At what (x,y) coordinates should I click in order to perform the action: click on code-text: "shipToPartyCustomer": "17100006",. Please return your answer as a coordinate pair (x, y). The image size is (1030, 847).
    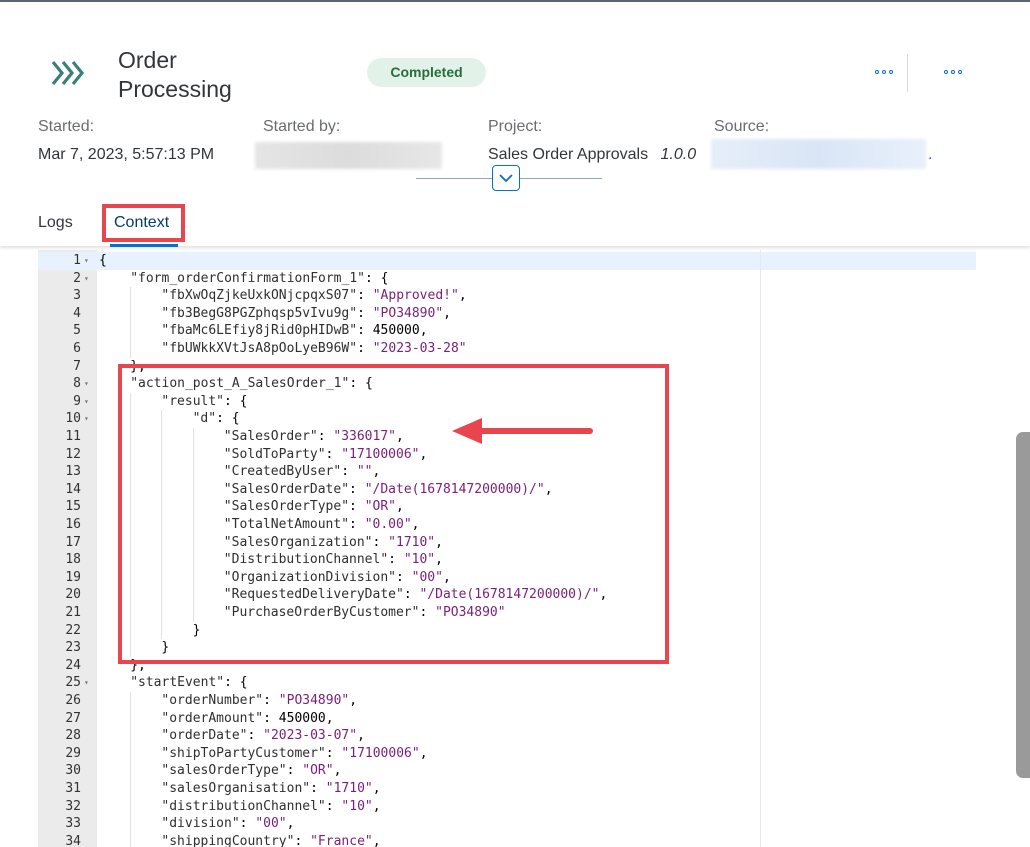
    Looking at the image, I should click on (294, 754).